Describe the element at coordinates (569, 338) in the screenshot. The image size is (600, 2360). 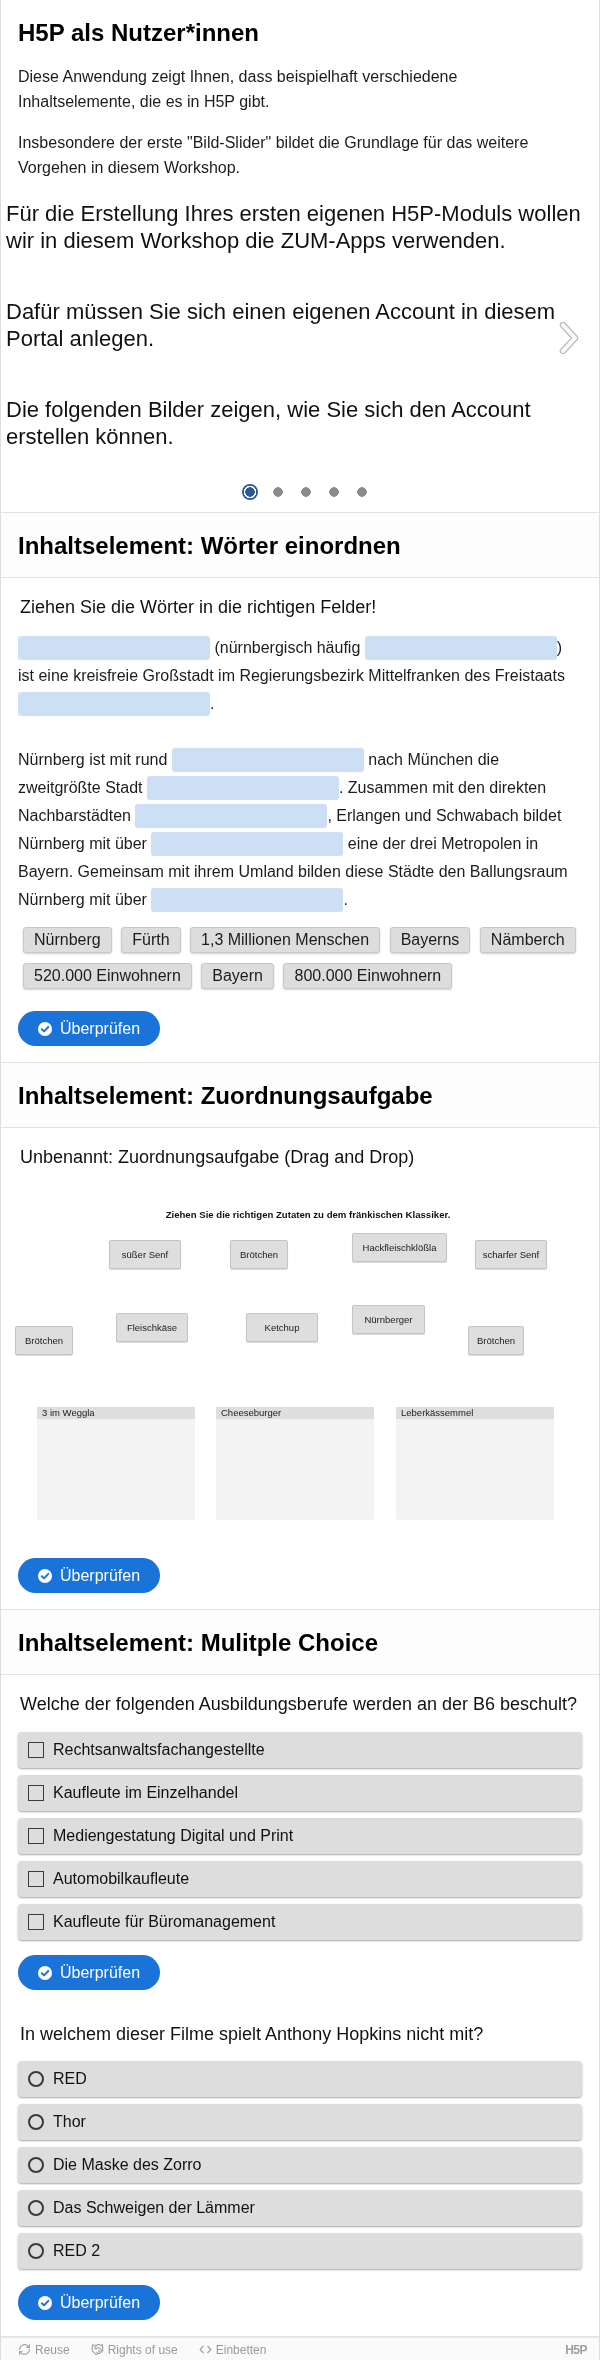
I see `chevron-right-icon` at that location.